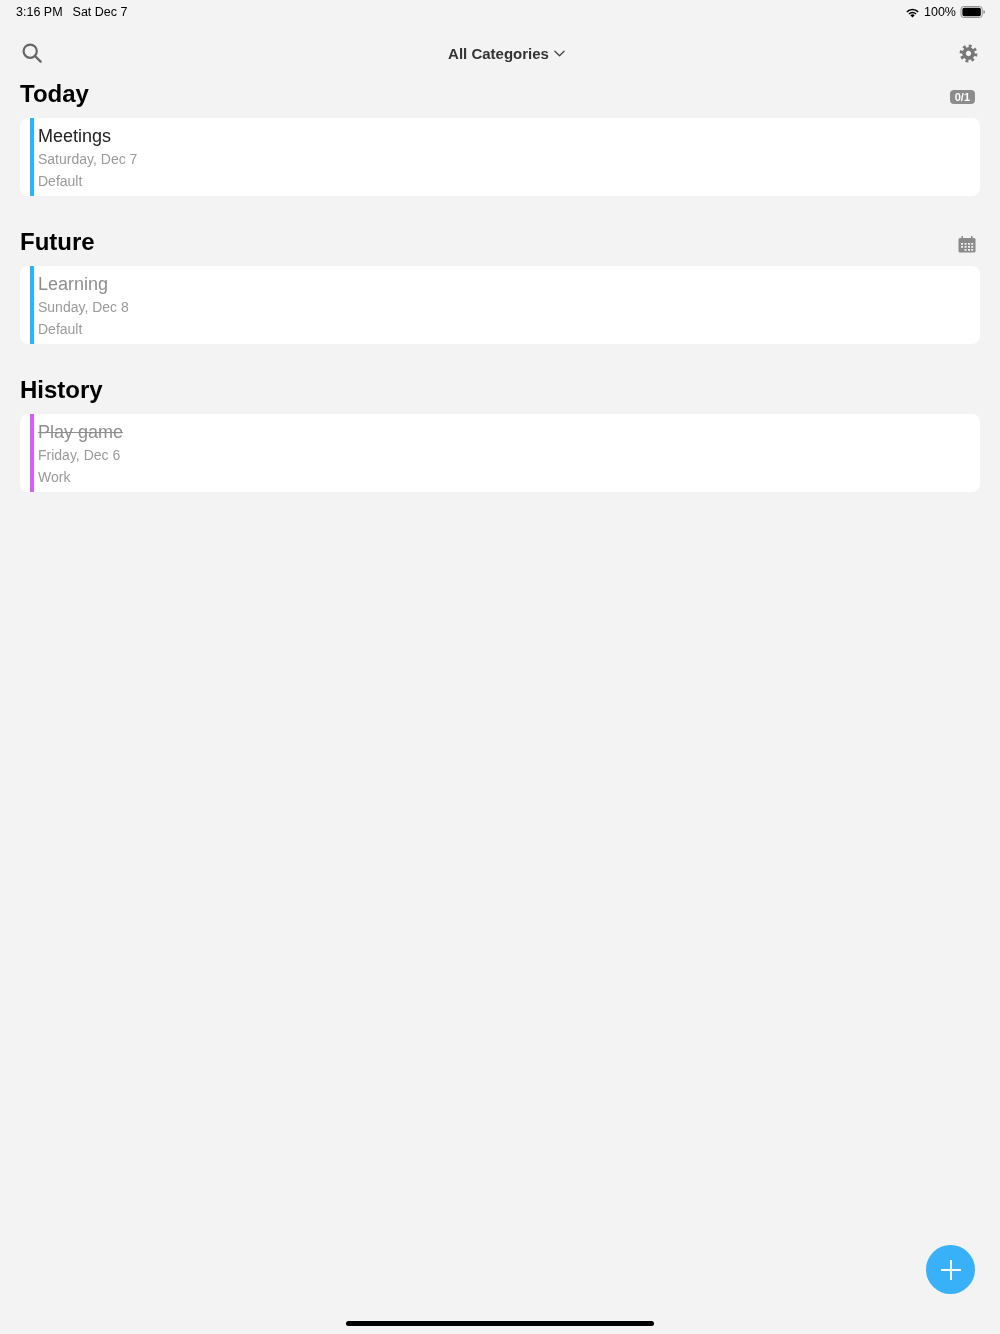 The width and height of the screenshot is (1000, 1334). I want to click on section-heading: Today, so click(54, 94).